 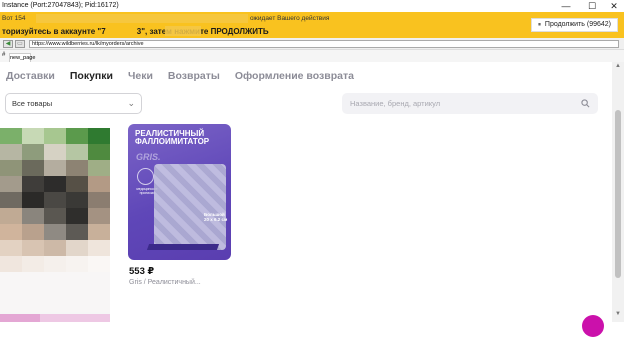 I want to click on banner-status-suffix: ожидает Вашего действия, so click(x=290, y=18).